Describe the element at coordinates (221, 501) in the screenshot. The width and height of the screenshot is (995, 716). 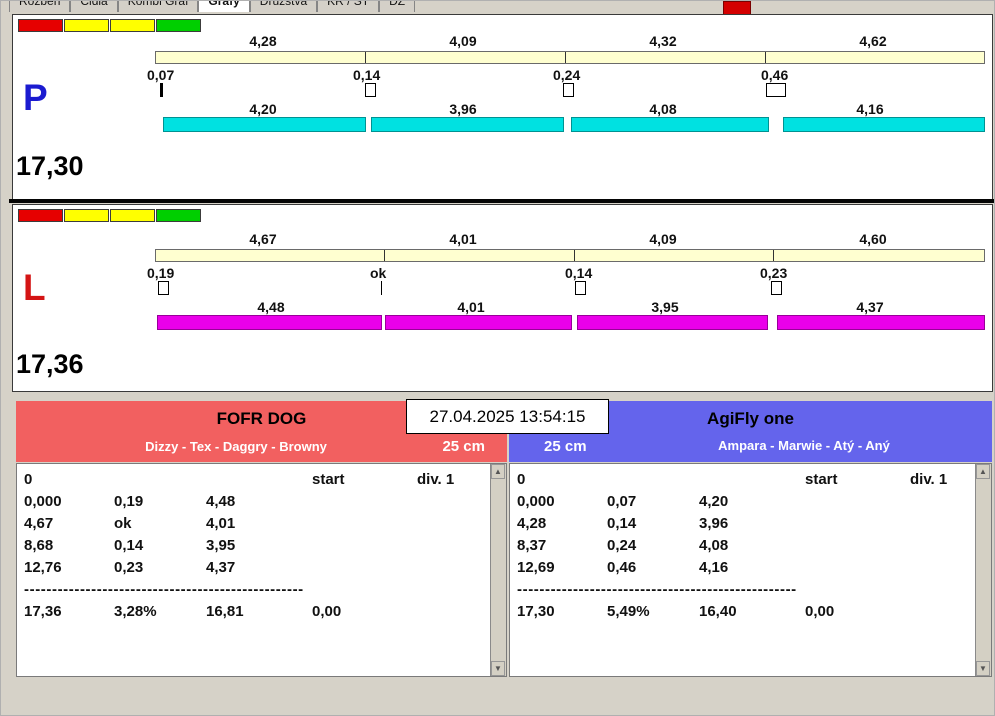
I see `table-cell: 4,48` at that location.